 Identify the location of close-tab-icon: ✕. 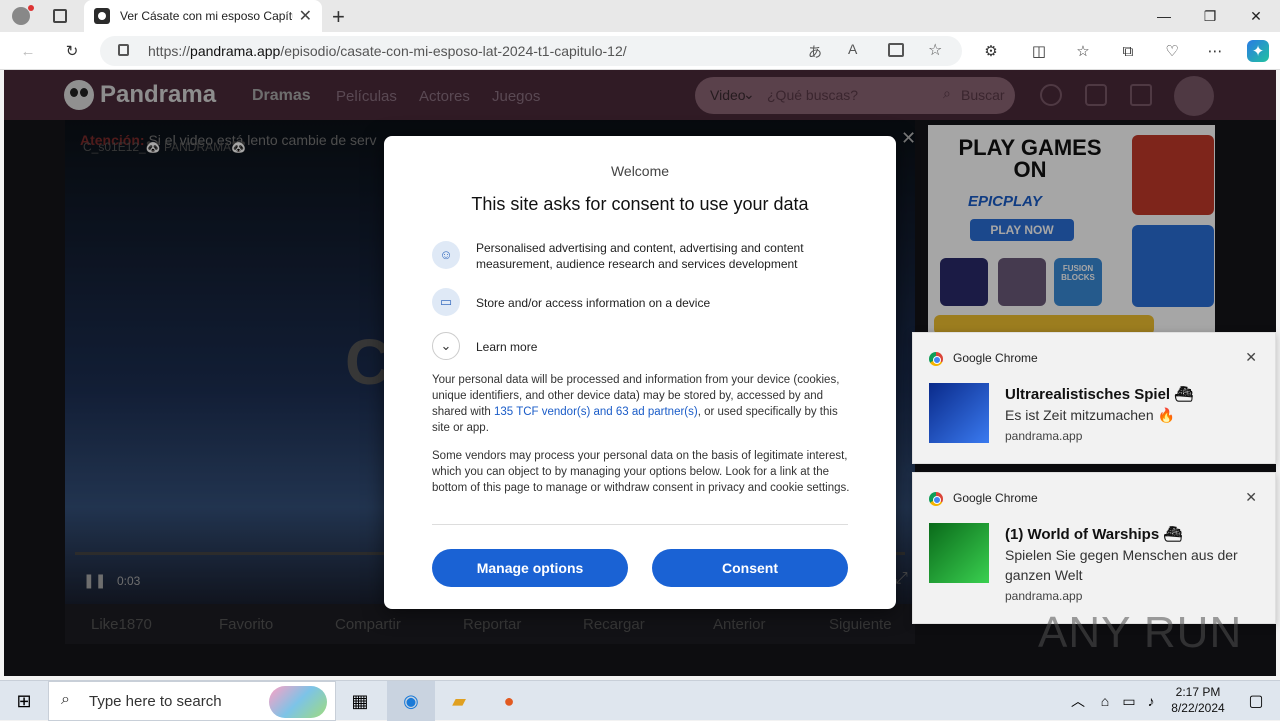
(305, 16).